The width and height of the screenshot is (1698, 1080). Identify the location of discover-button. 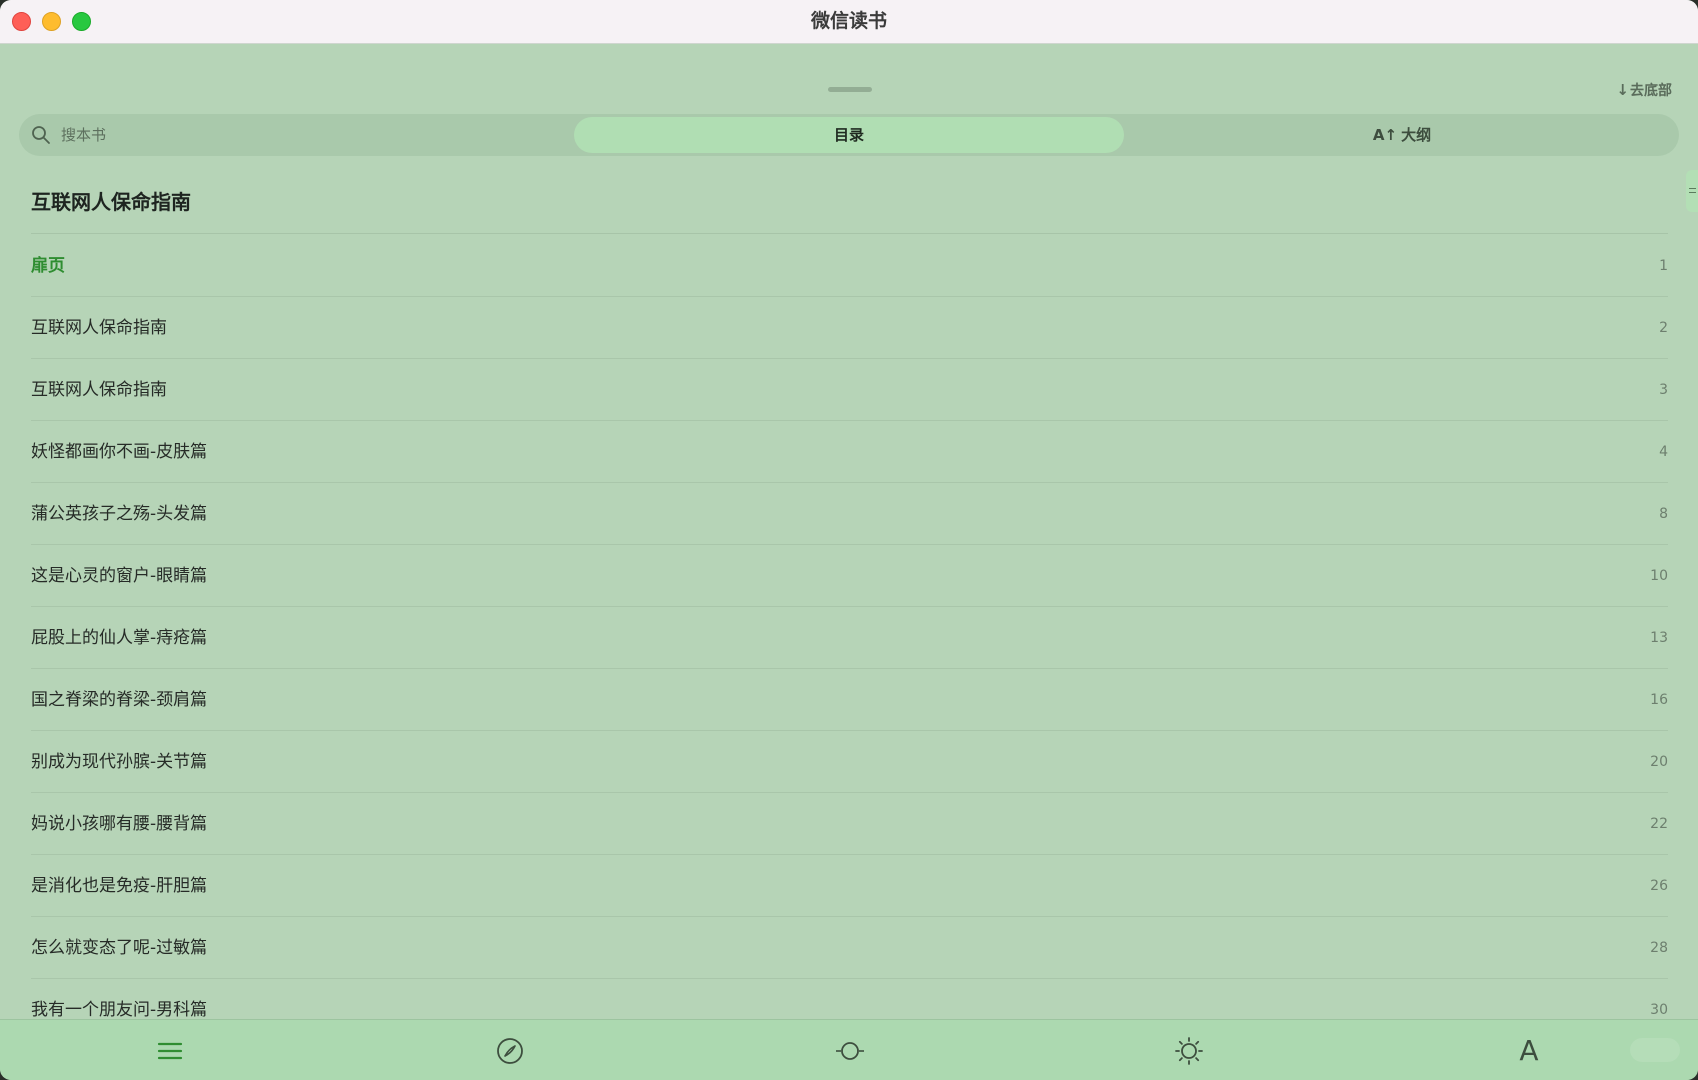
(510, 1051).